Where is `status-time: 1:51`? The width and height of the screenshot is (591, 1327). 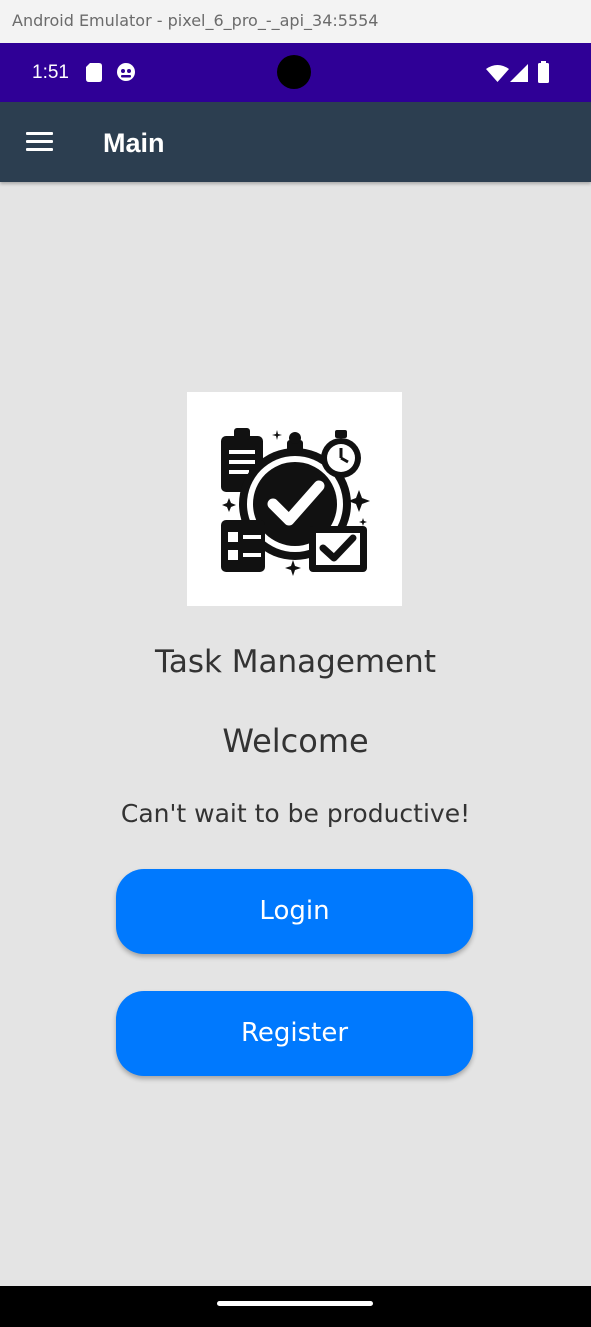 status-time: 1:51 is located at coordinates (50, 72).